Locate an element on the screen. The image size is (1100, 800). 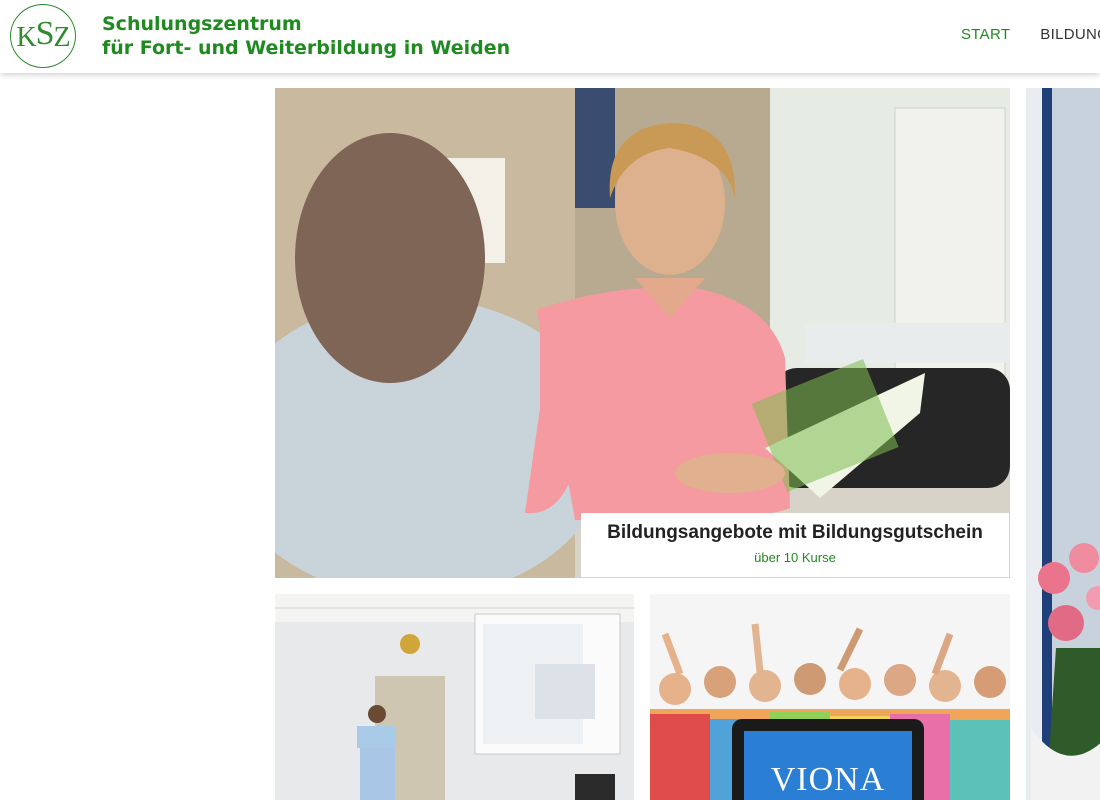
main-nav: START BILDUNGSANGEBOTE is located at coordinates (1030, 34).